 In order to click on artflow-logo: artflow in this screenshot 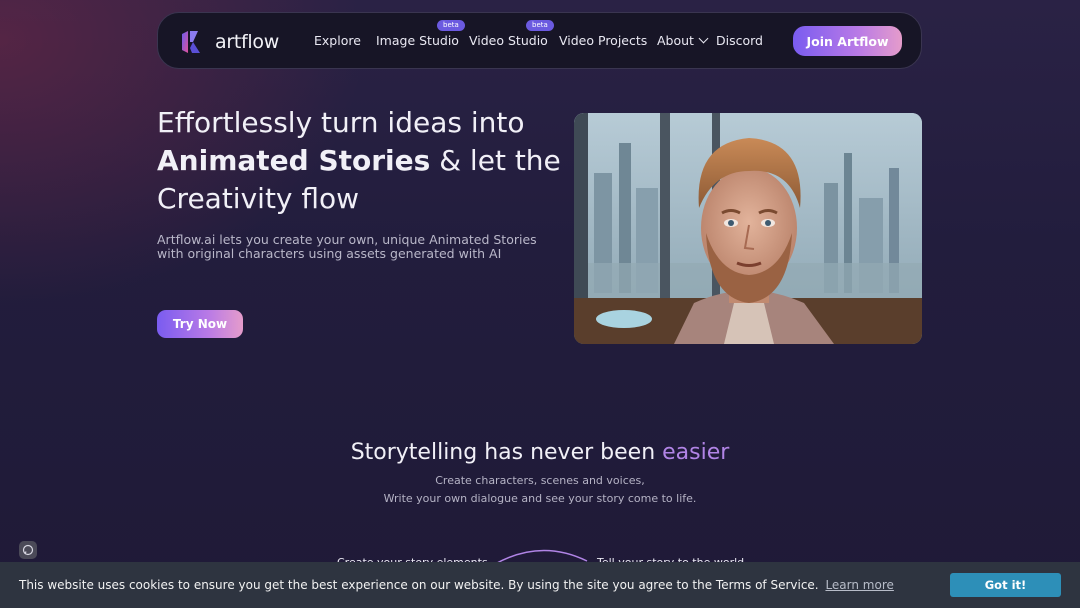, I will do `click(228, 42)`.